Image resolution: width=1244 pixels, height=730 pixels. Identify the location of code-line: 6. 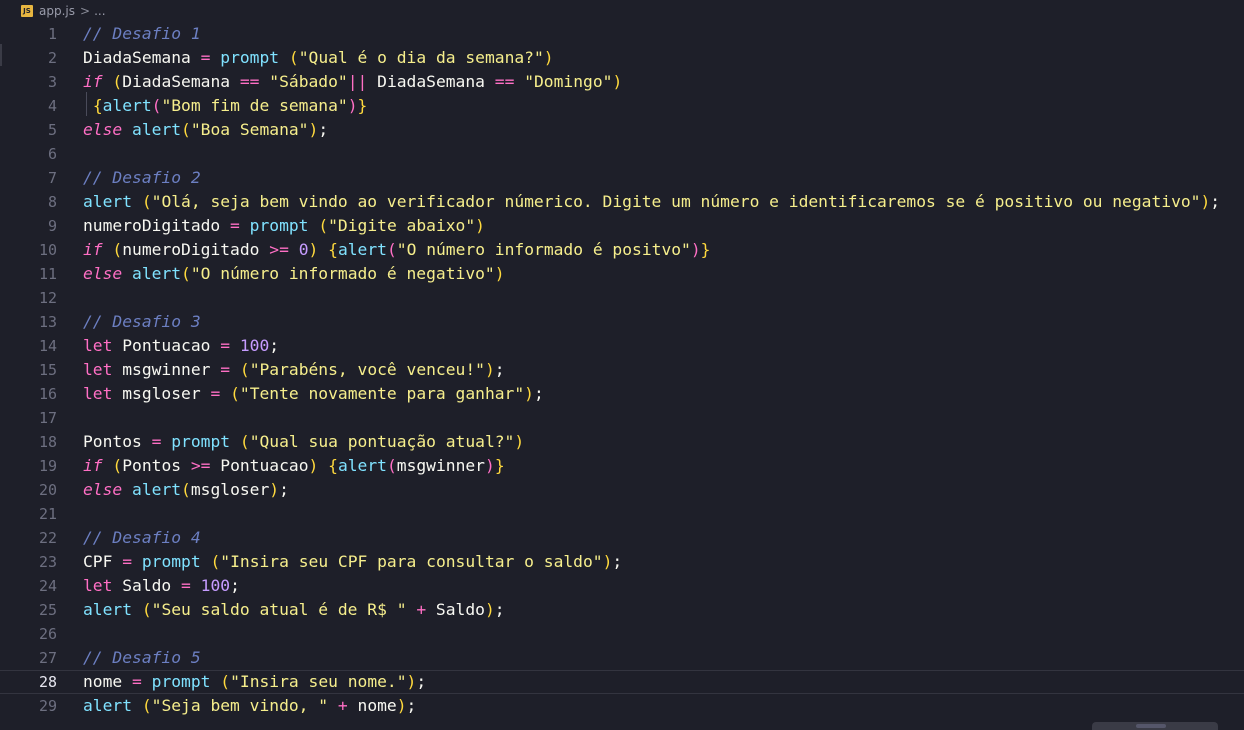
(622, 154).